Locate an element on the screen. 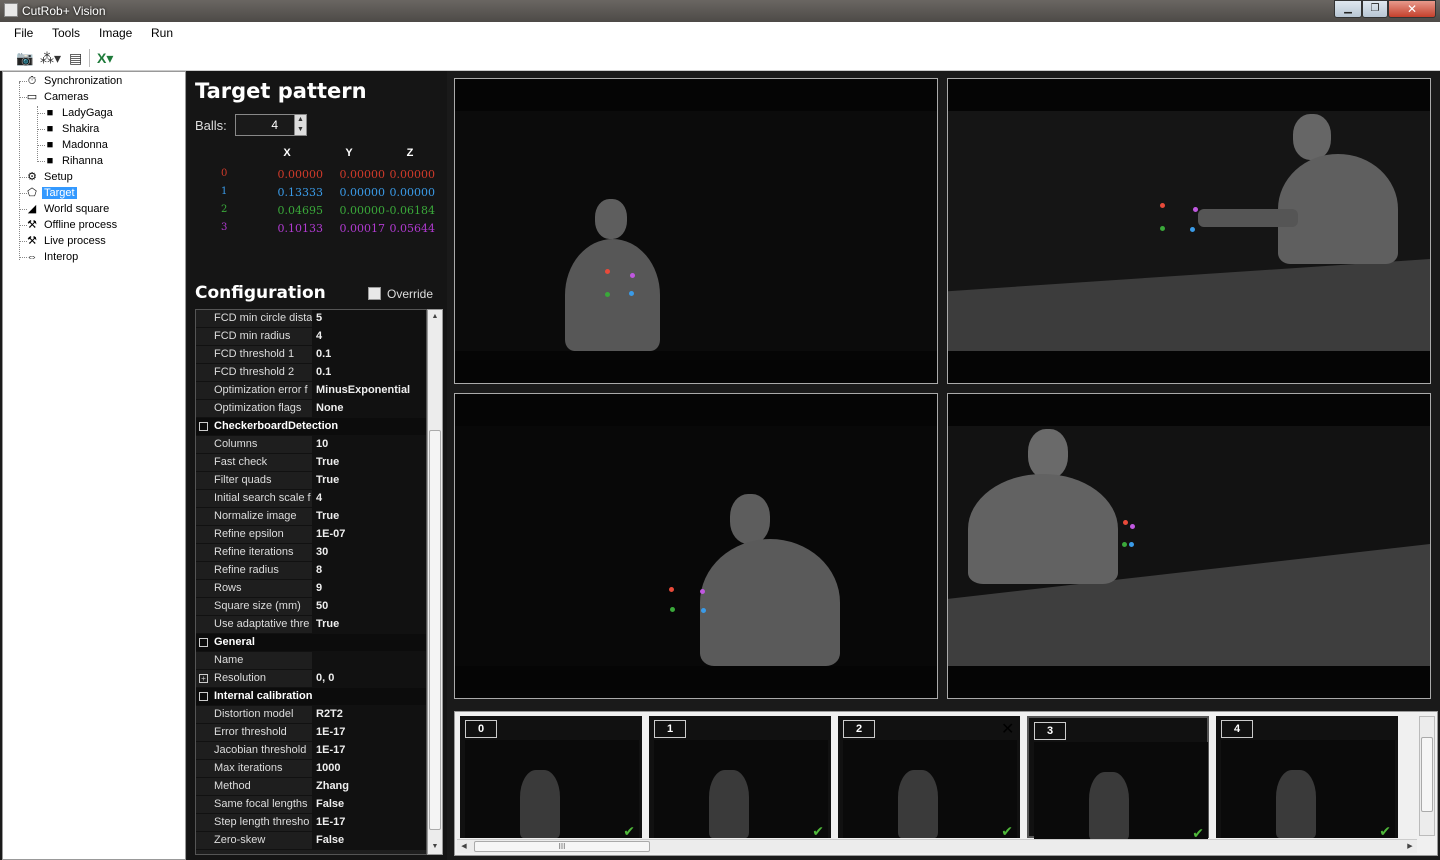 This screenshot has height=860, width=1440. menu-run: Run is located at coordinates (162, 33).